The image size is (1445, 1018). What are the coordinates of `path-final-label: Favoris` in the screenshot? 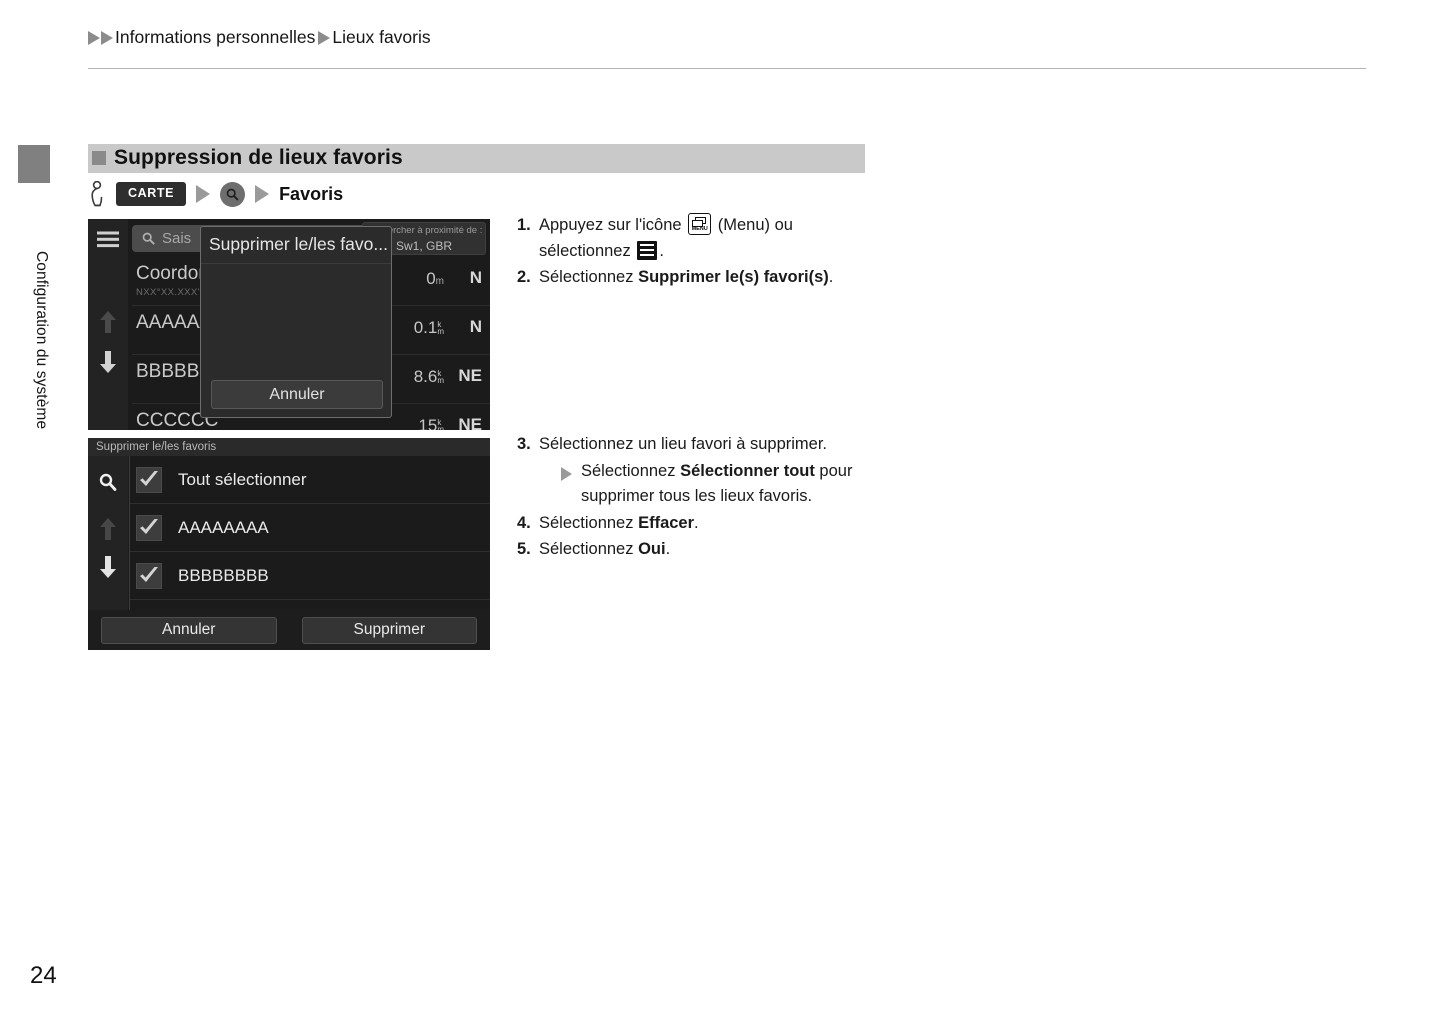 It's located at (311, 193).